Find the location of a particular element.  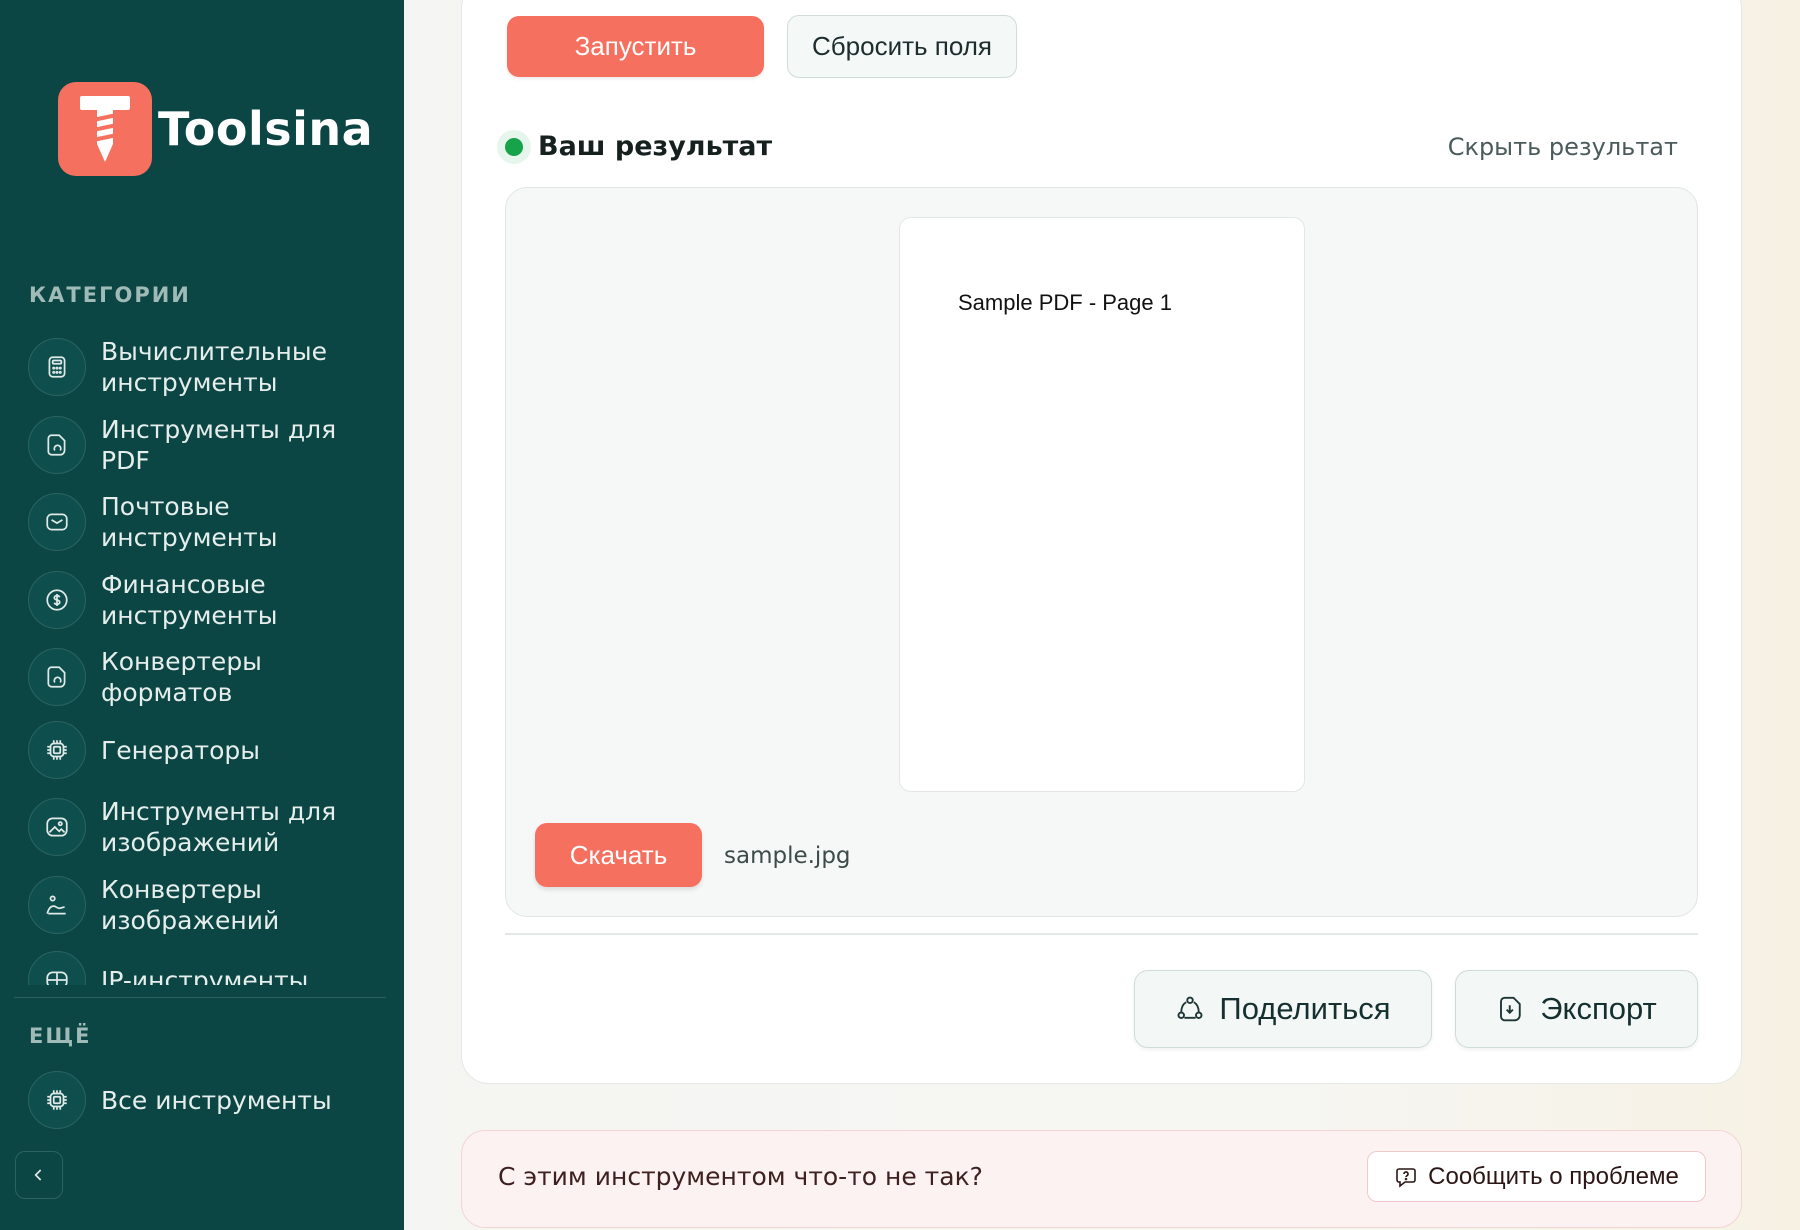

report-problem-button: Сообщить о проблеме is located at coordinates (1536, 1176).